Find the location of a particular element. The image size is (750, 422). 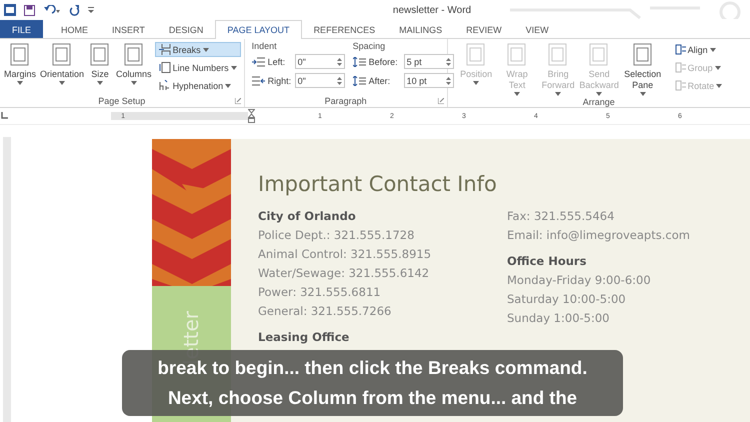

ribbon-button: Line Numbers is located at coordinates (197, 67).